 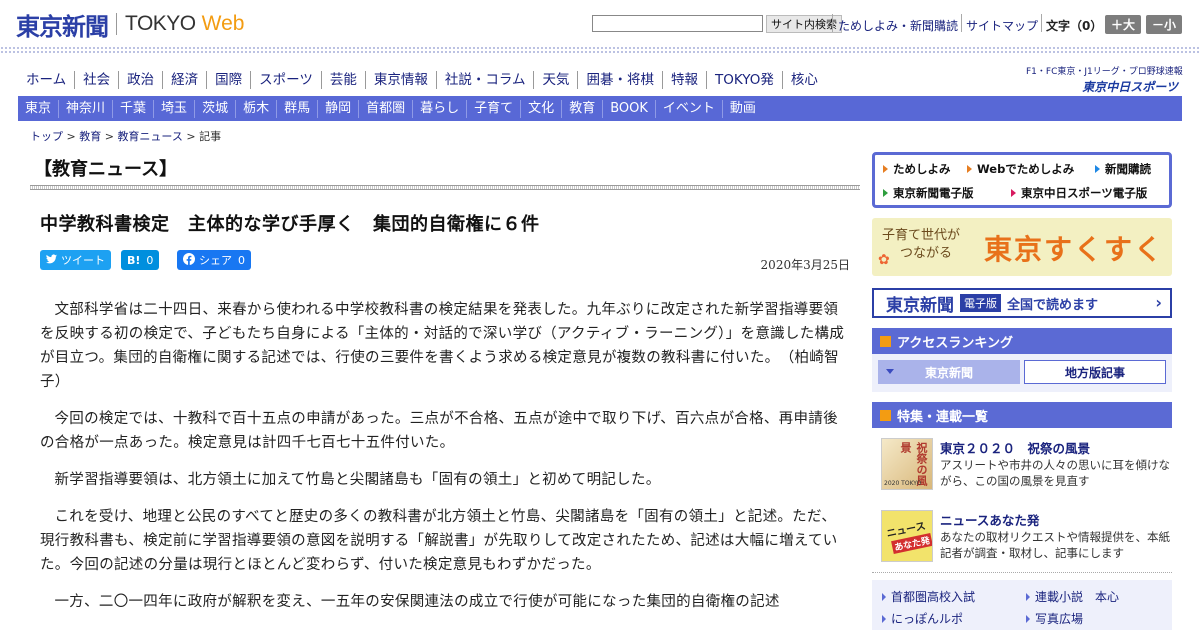 What do you see at coordinates (1022, 373) in the screenshot?
I see `ranking-tabs: 東京新聞 地方版記事` at bounding box center [1022, 373].